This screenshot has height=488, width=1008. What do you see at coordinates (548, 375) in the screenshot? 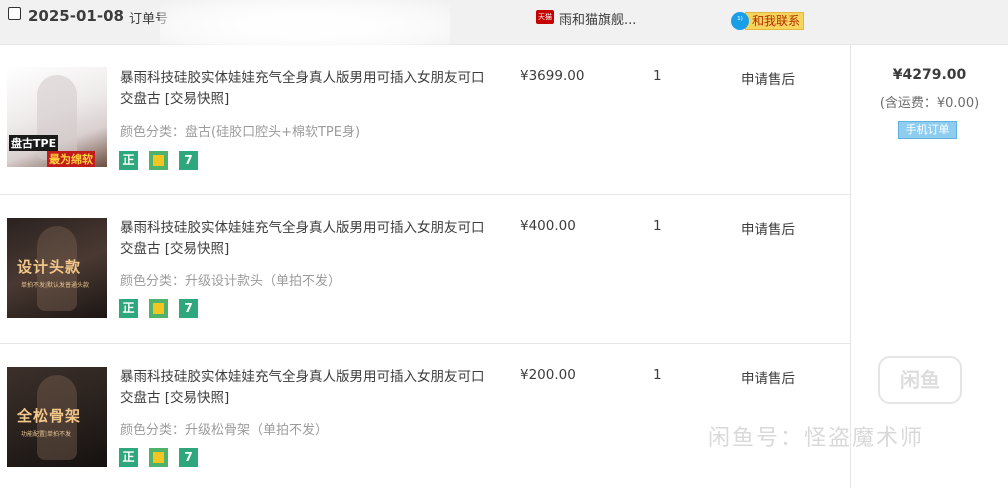
I see `item-price: ¥200.00` at bounding box center [548, 375].